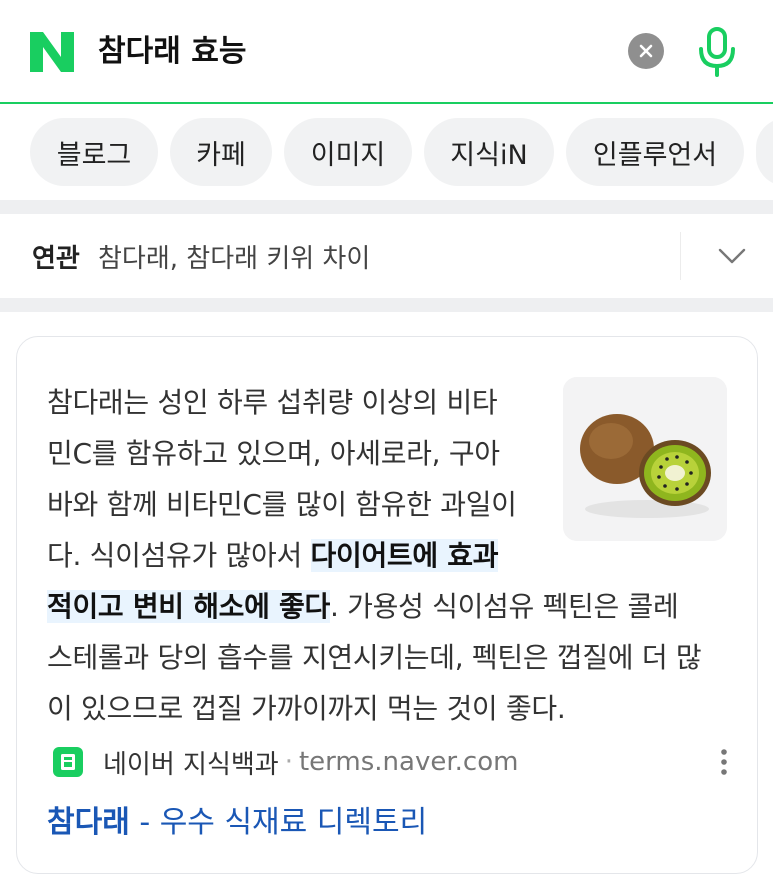  I want to click on source-attribution: 네이버 지식백과 · terms.naver.com, so click(285, 762).